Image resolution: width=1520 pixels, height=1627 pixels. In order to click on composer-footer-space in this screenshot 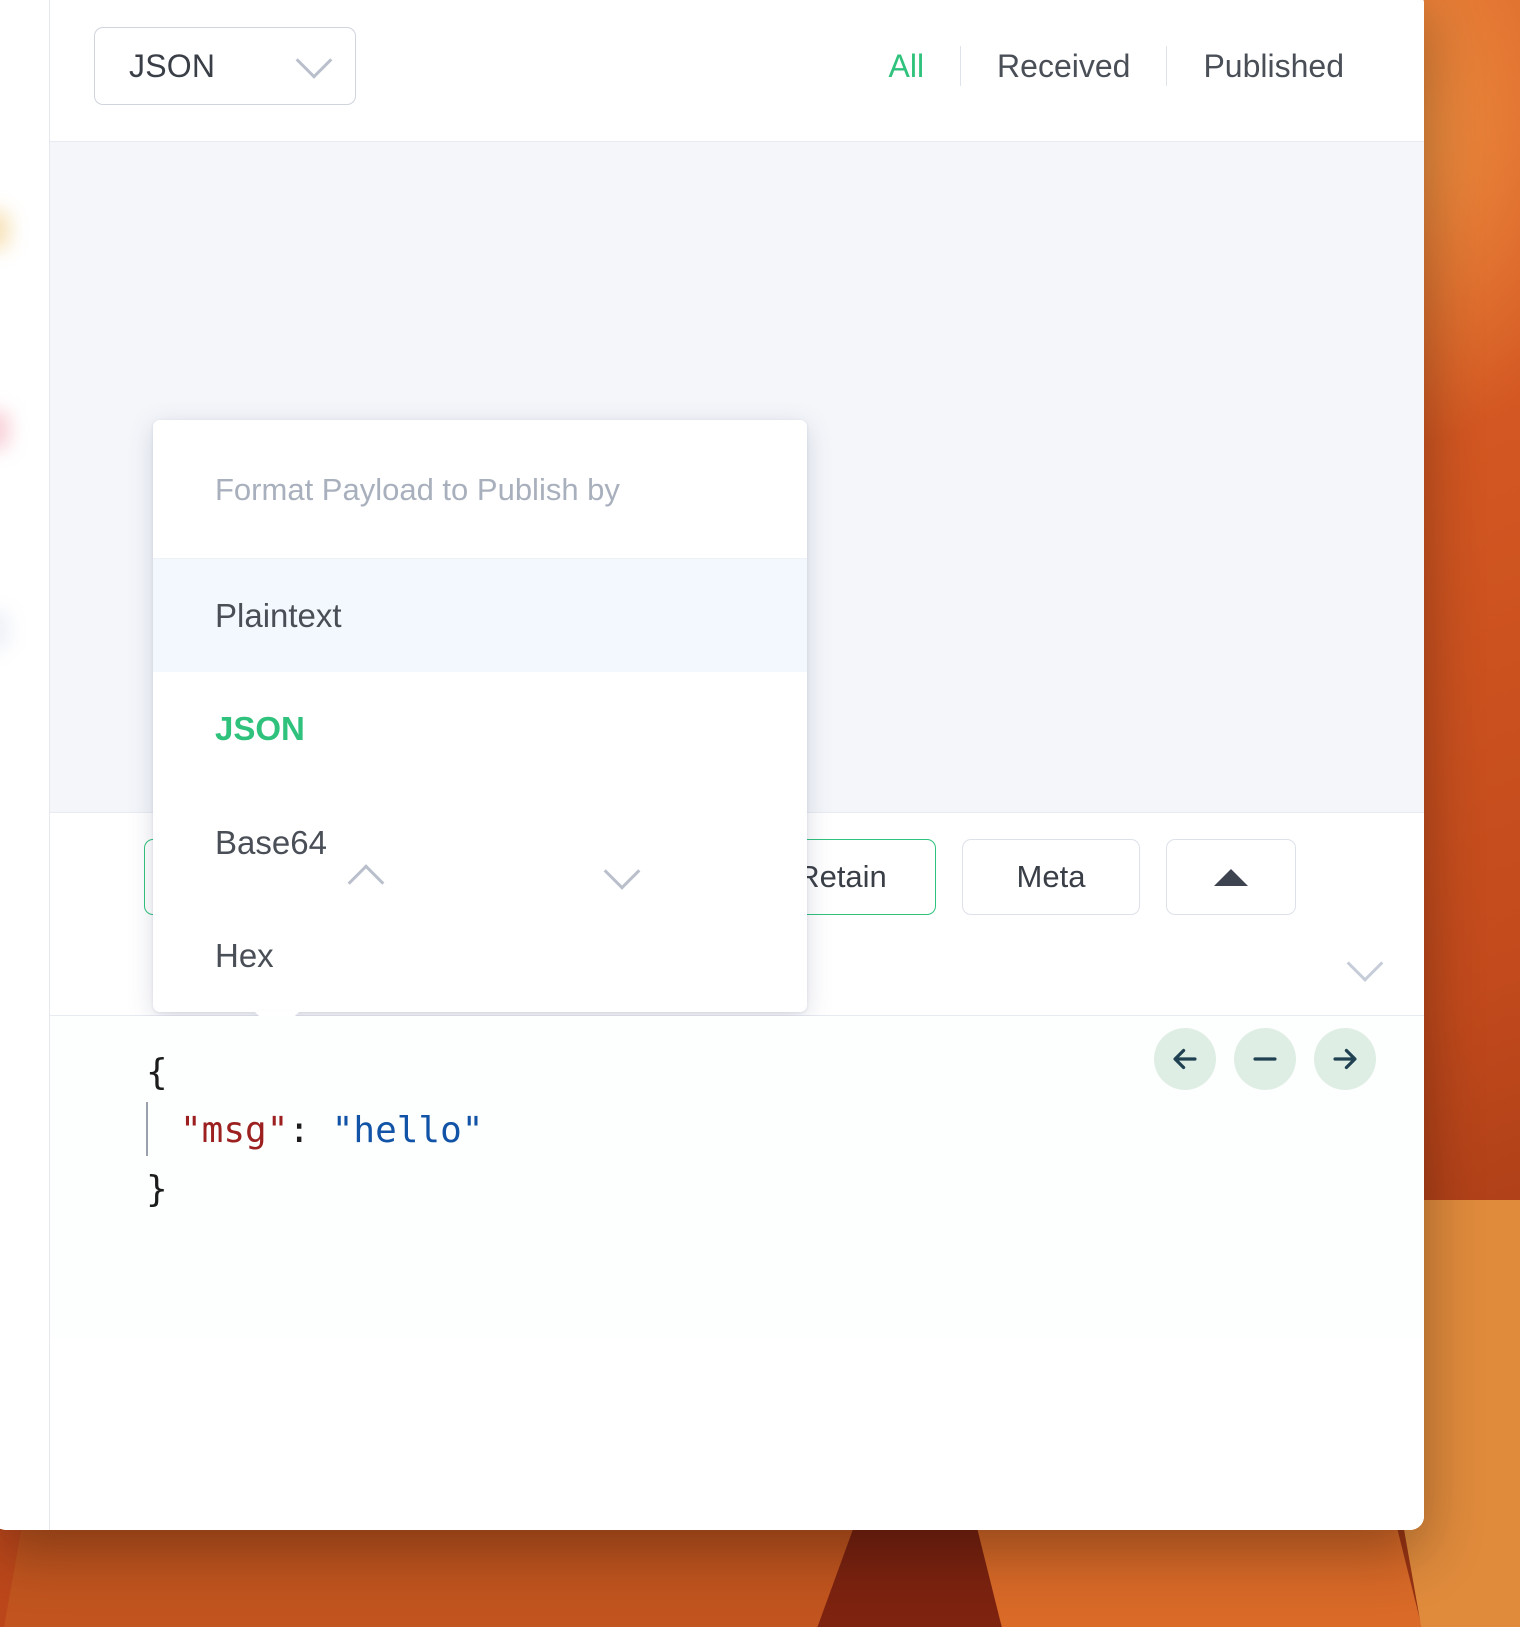, I will do `click(737, 1434)`.